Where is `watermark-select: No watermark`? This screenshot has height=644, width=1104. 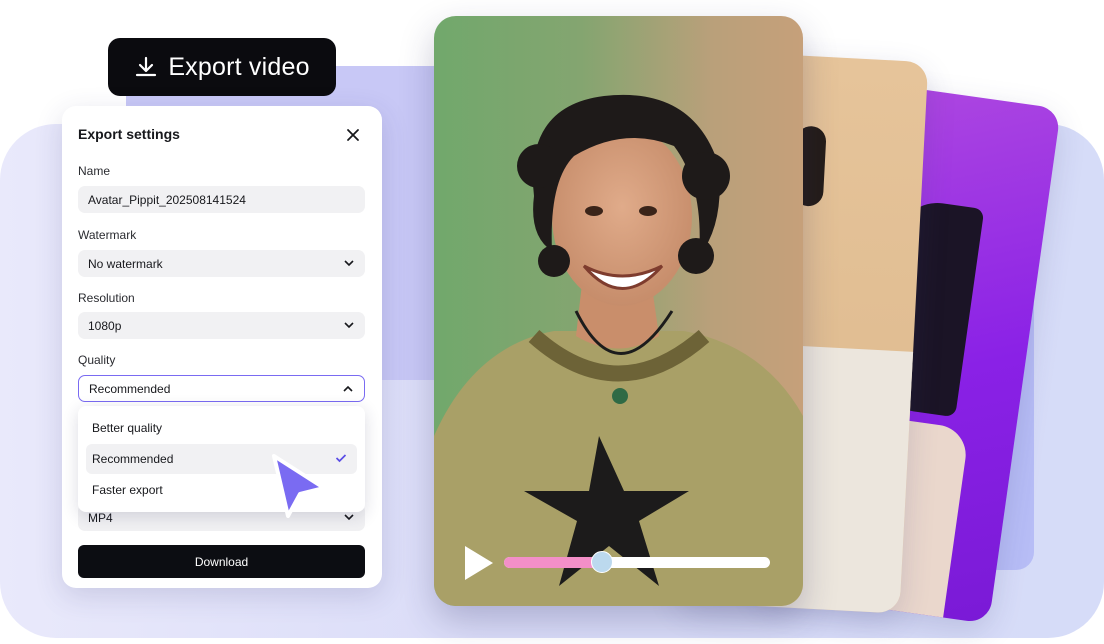
watermark-select: No watermark is located at coordinates (221, 263).